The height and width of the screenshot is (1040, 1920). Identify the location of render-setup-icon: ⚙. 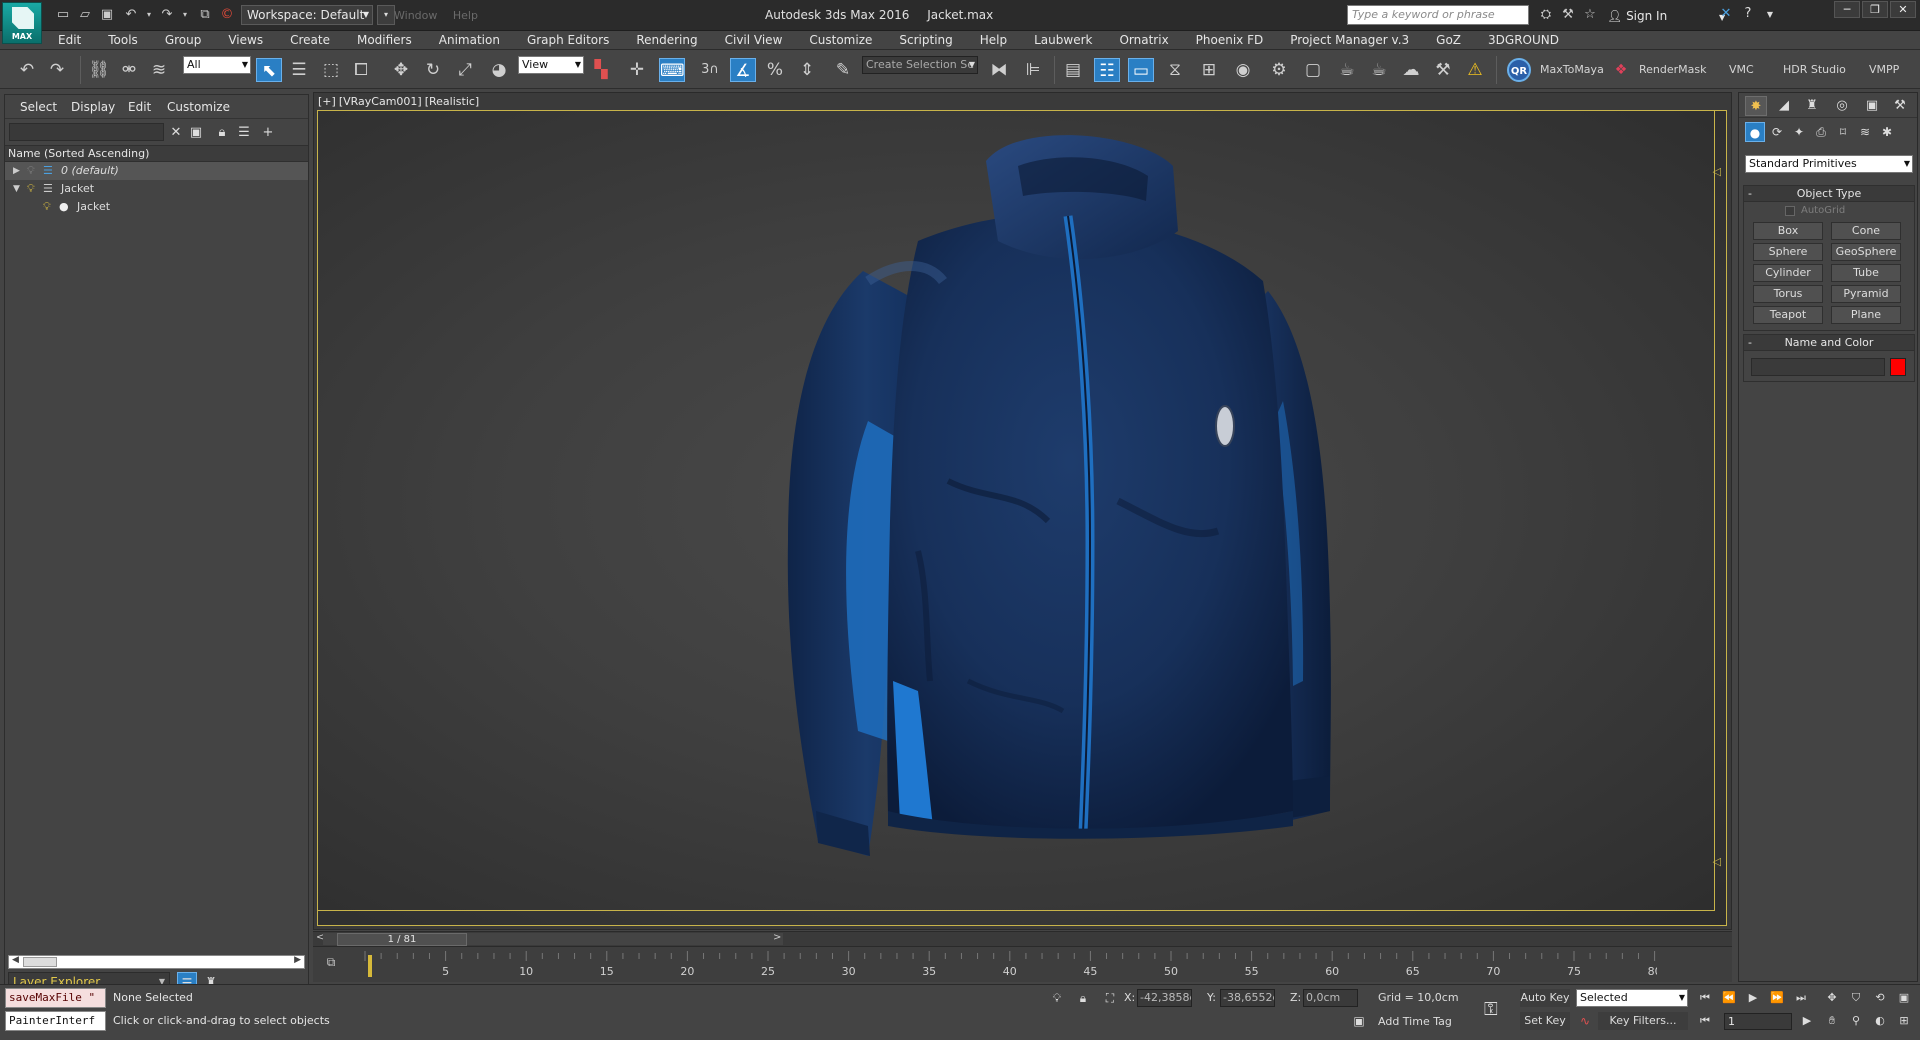
(1279, 70).